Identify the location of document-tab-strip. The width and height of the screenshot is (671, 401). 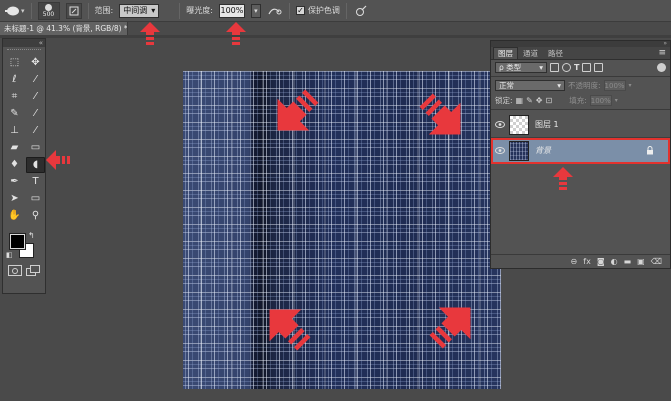
(335, 36).